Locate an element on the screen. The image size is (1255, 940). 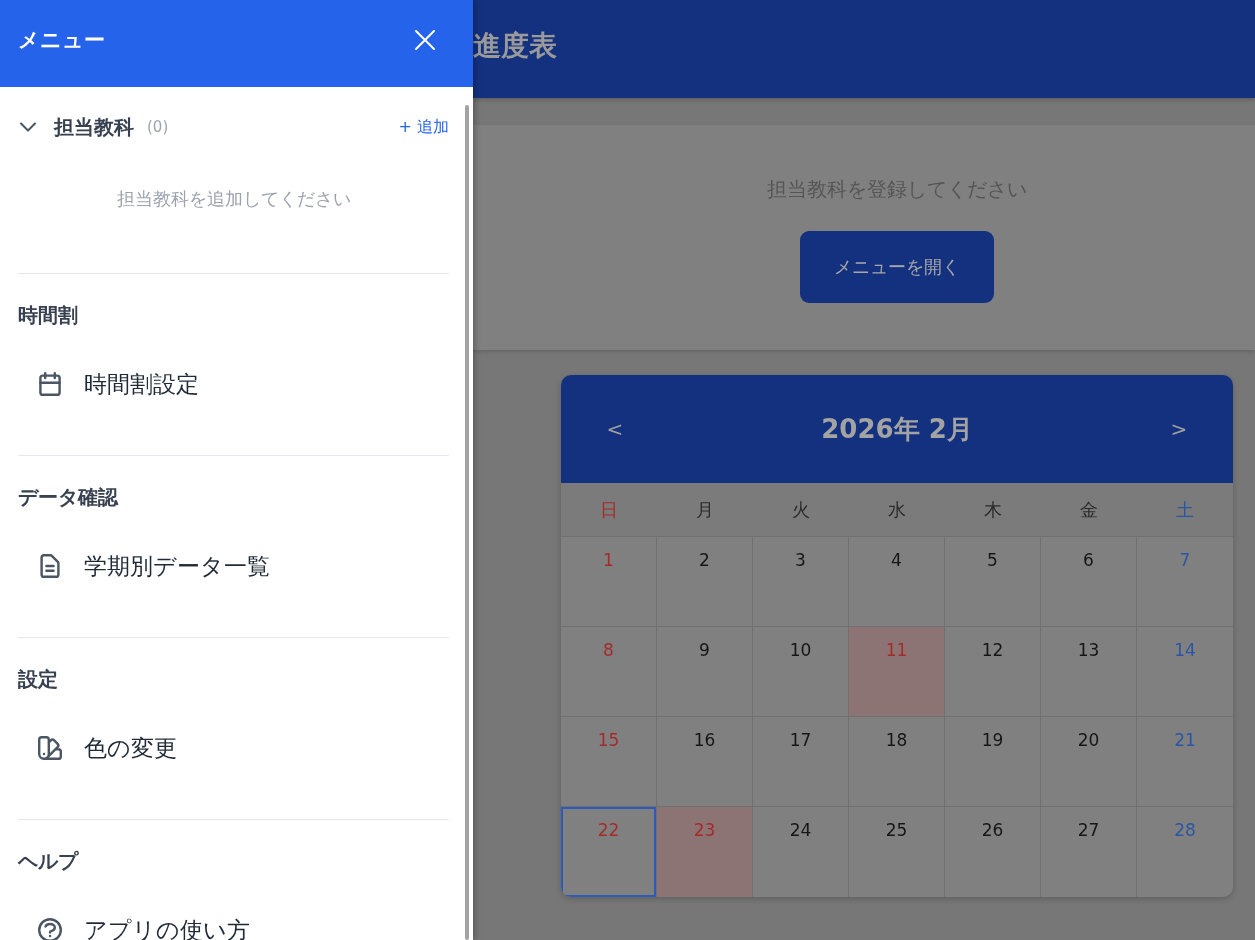
day-cell: 27 is located at coordinates (1089, 852).